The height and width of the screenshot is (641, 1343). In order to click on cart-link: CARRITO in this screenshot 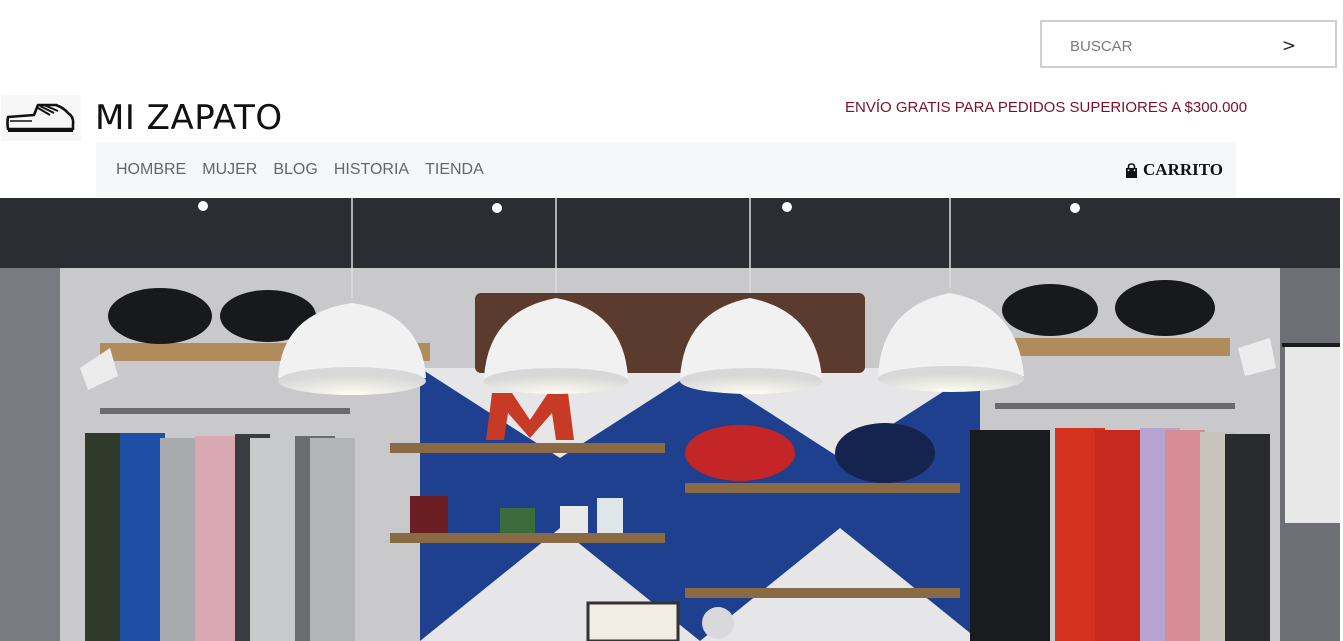, I will do `click(1174, 170)`.